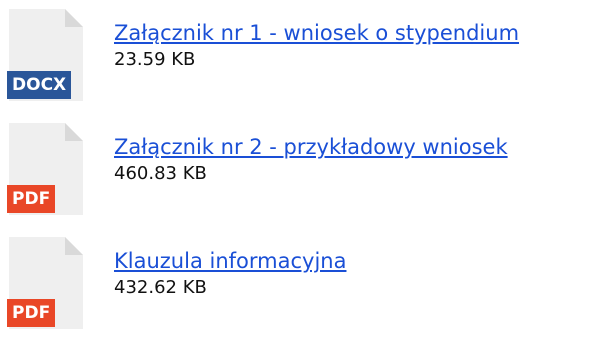 The height and width of the screenshot is (341, 595). What do you see at coordinates (311, 147) in the screenshot?
I see `attachment-link: Załącznik nr 2 - przykładowy wniosek` at bounding box center [311, 147].